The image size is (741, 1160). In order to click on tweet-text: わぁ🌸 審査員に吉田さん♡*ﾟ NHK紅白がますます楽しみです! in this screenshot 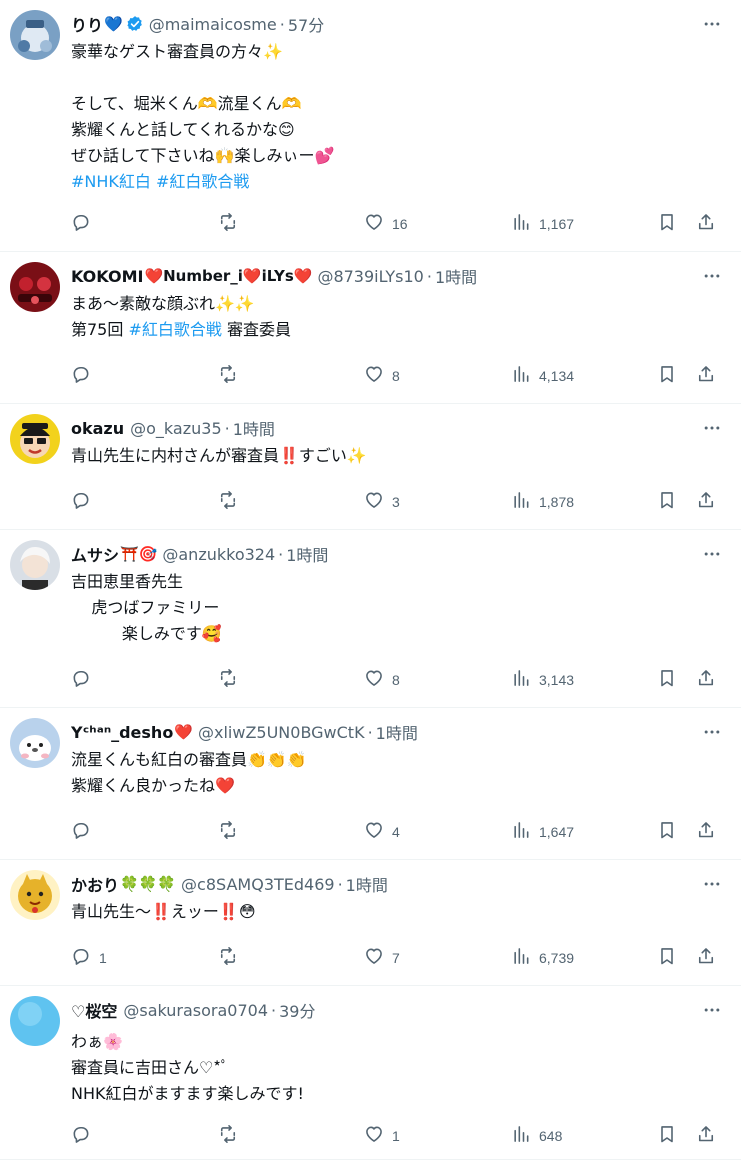, I will do `click(396, 1068)`.